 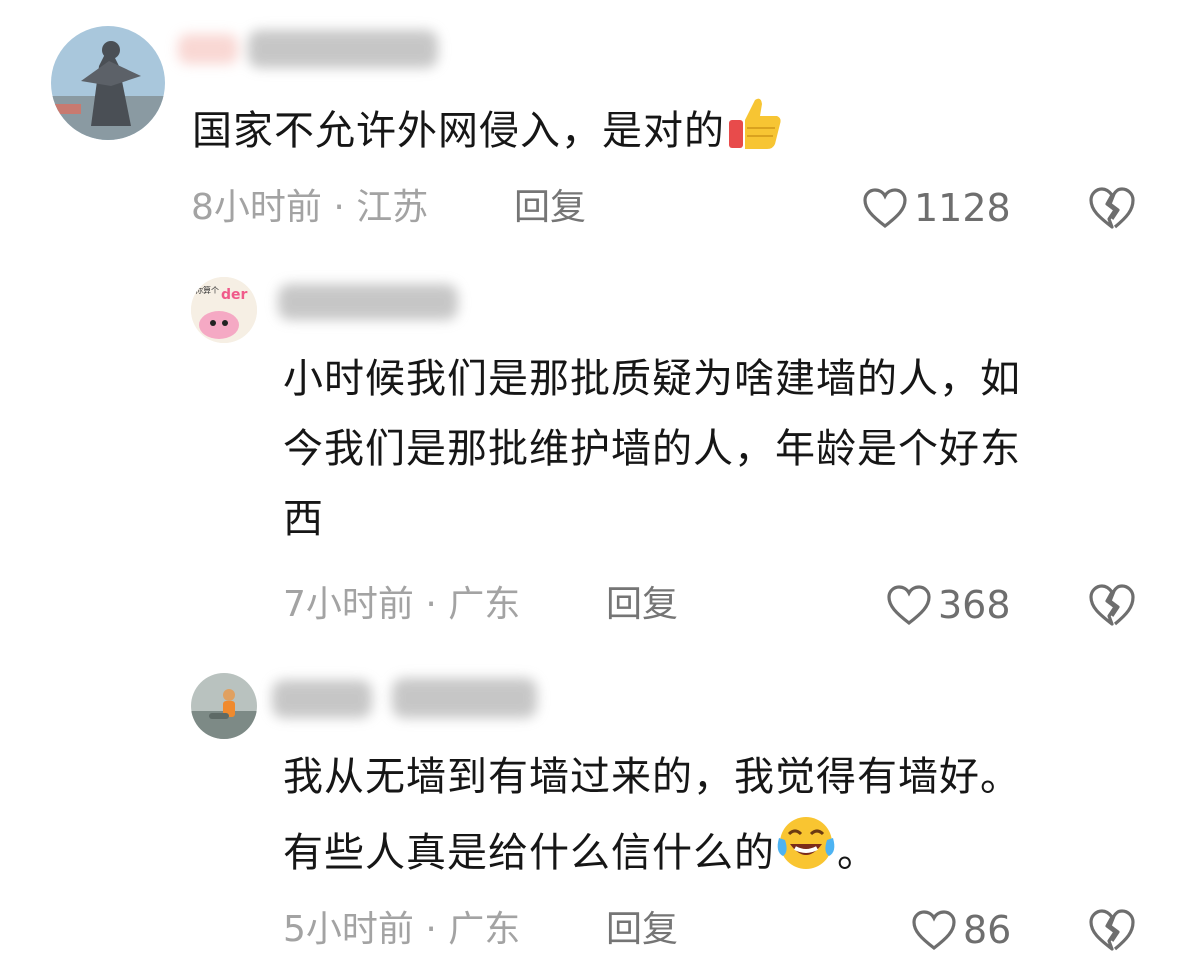 I want to click on timestamp: 8小时前, so click(x=256, y=207).